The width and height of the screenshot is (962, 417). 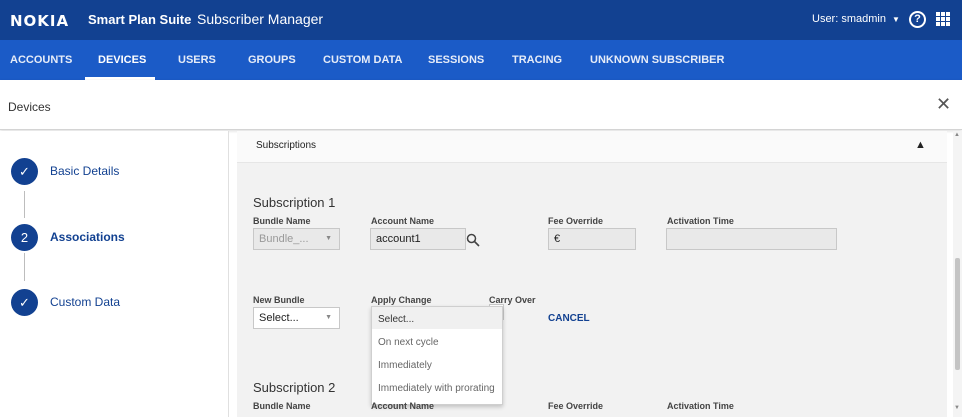 What do you see at coordinates (943, 19) in the screenshot?
I see `apps-grid-icon` at bounding box center [943, 19].